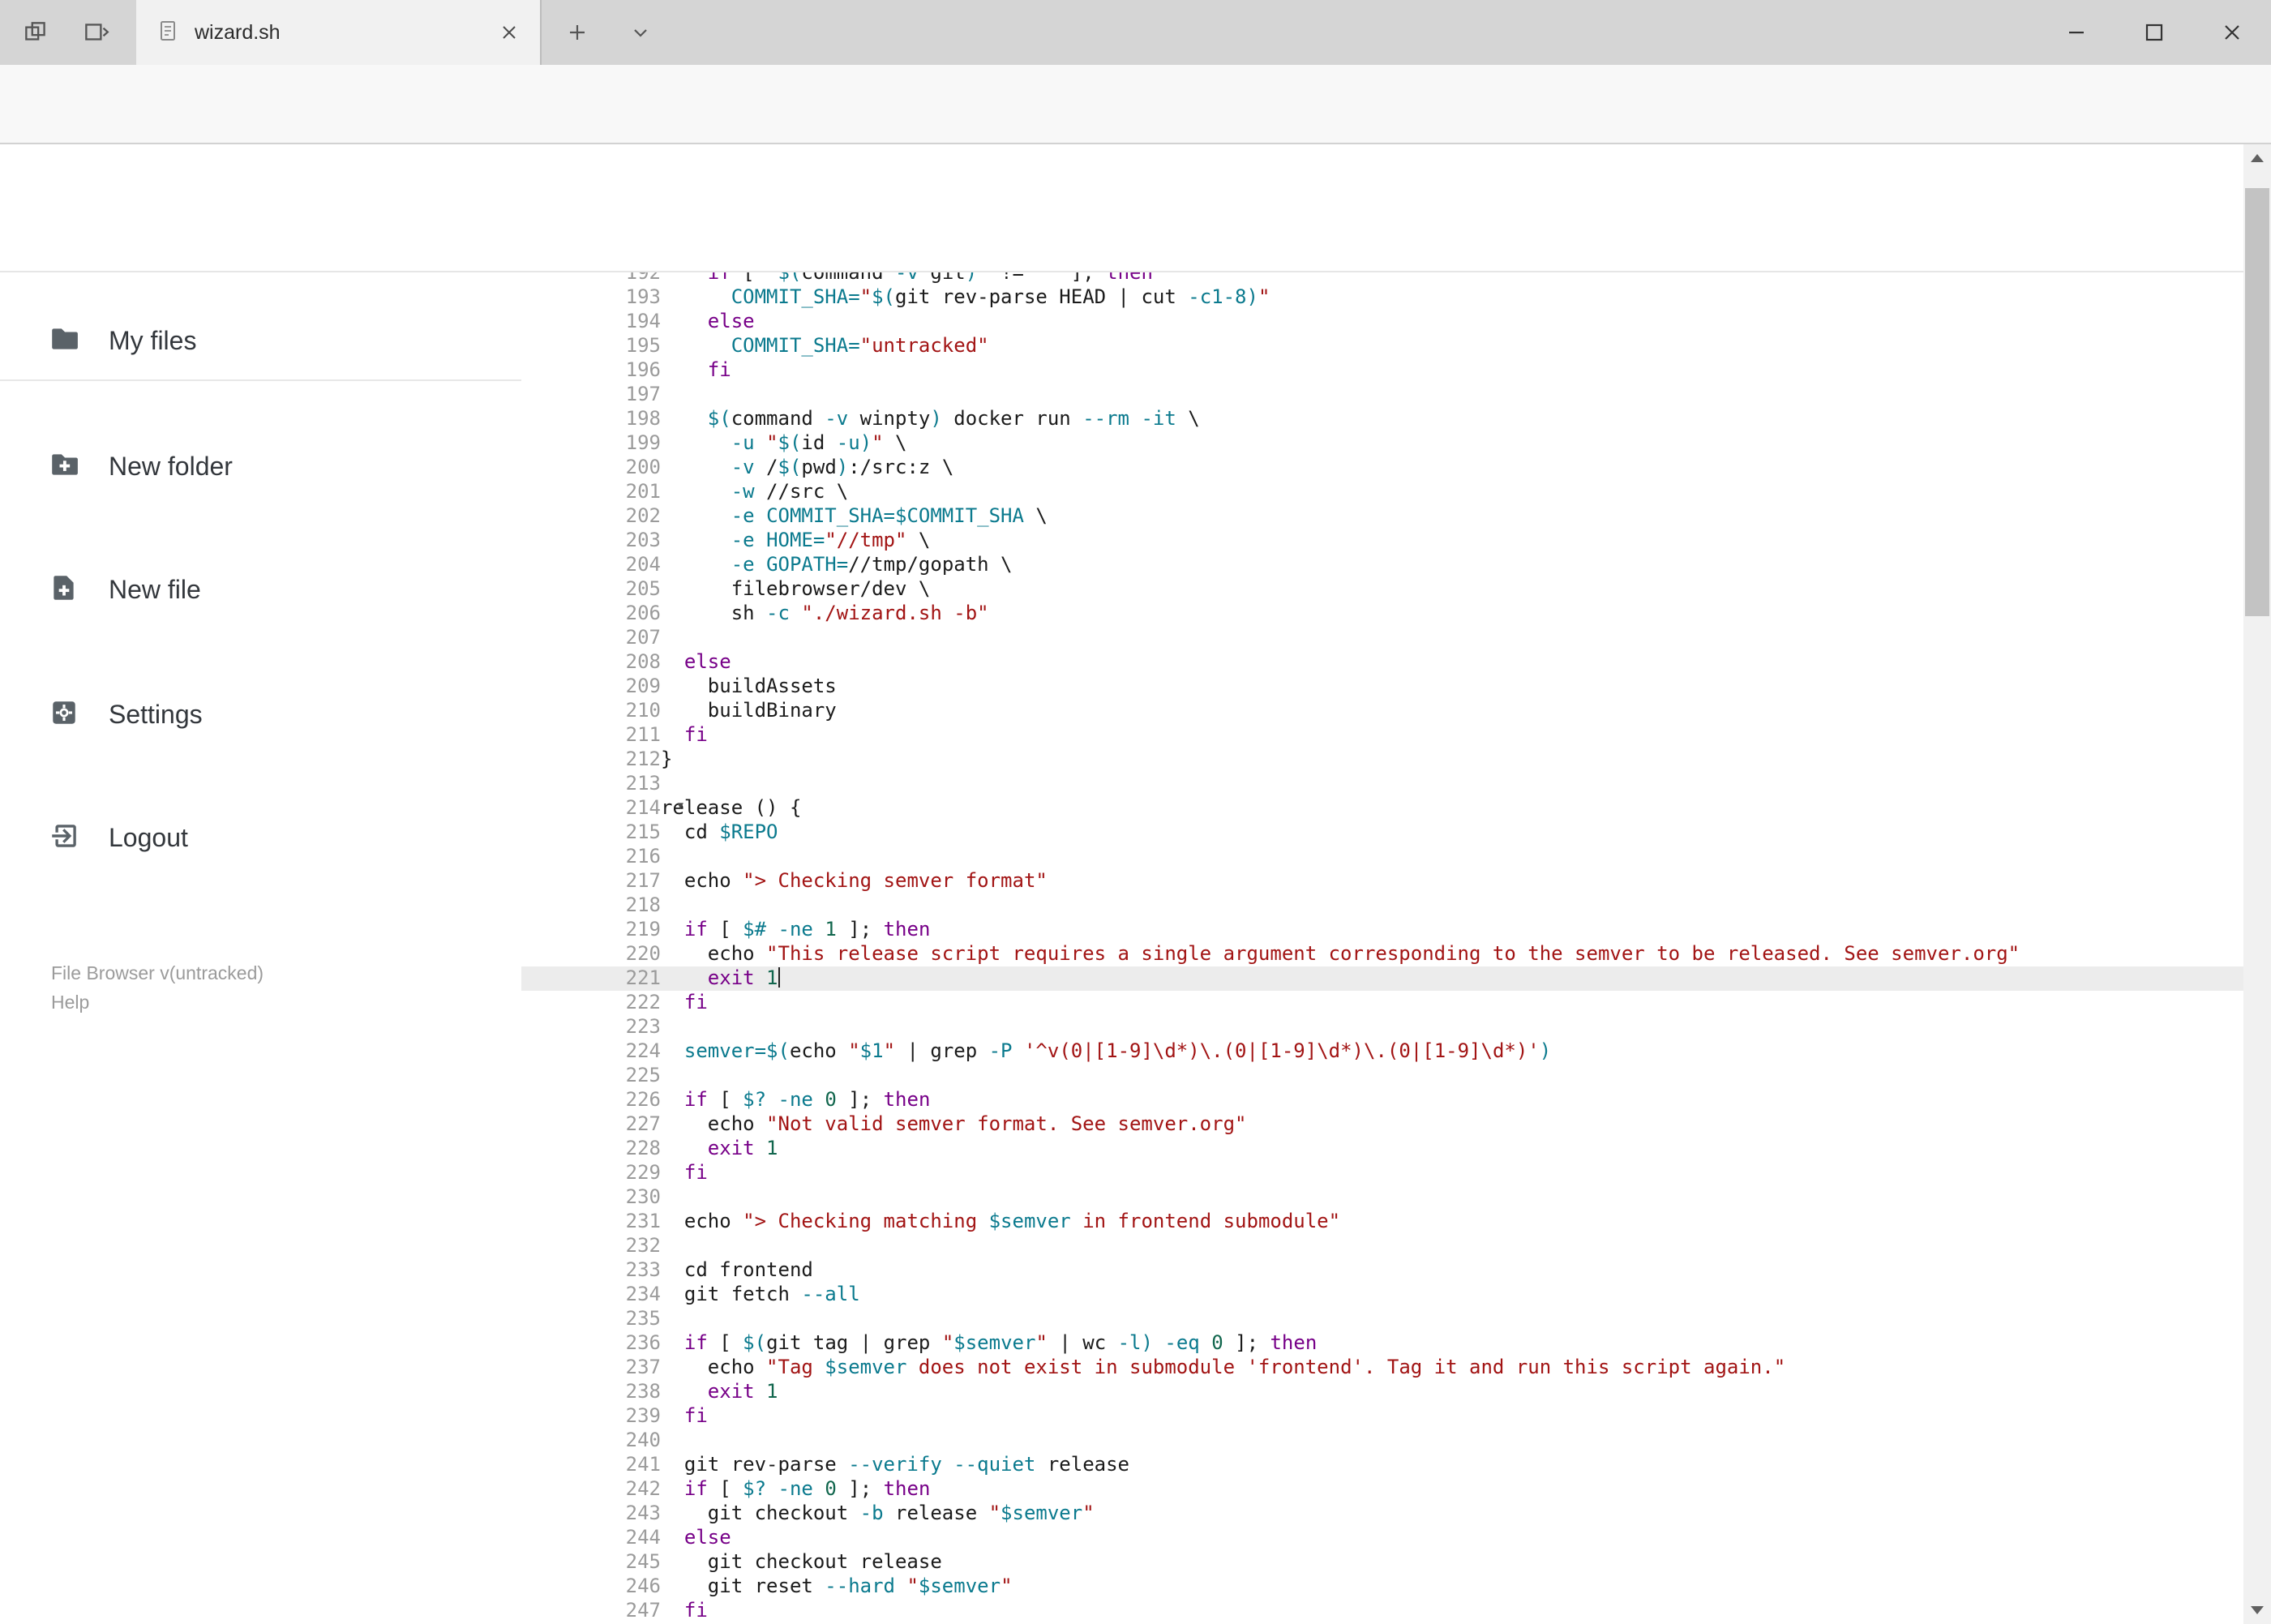 This screenshot has width=2271, height=1624. What do you see at coordinates (643, 735) in the screenshot?
I see `line-number: 211` at bounding box center [643, 735].